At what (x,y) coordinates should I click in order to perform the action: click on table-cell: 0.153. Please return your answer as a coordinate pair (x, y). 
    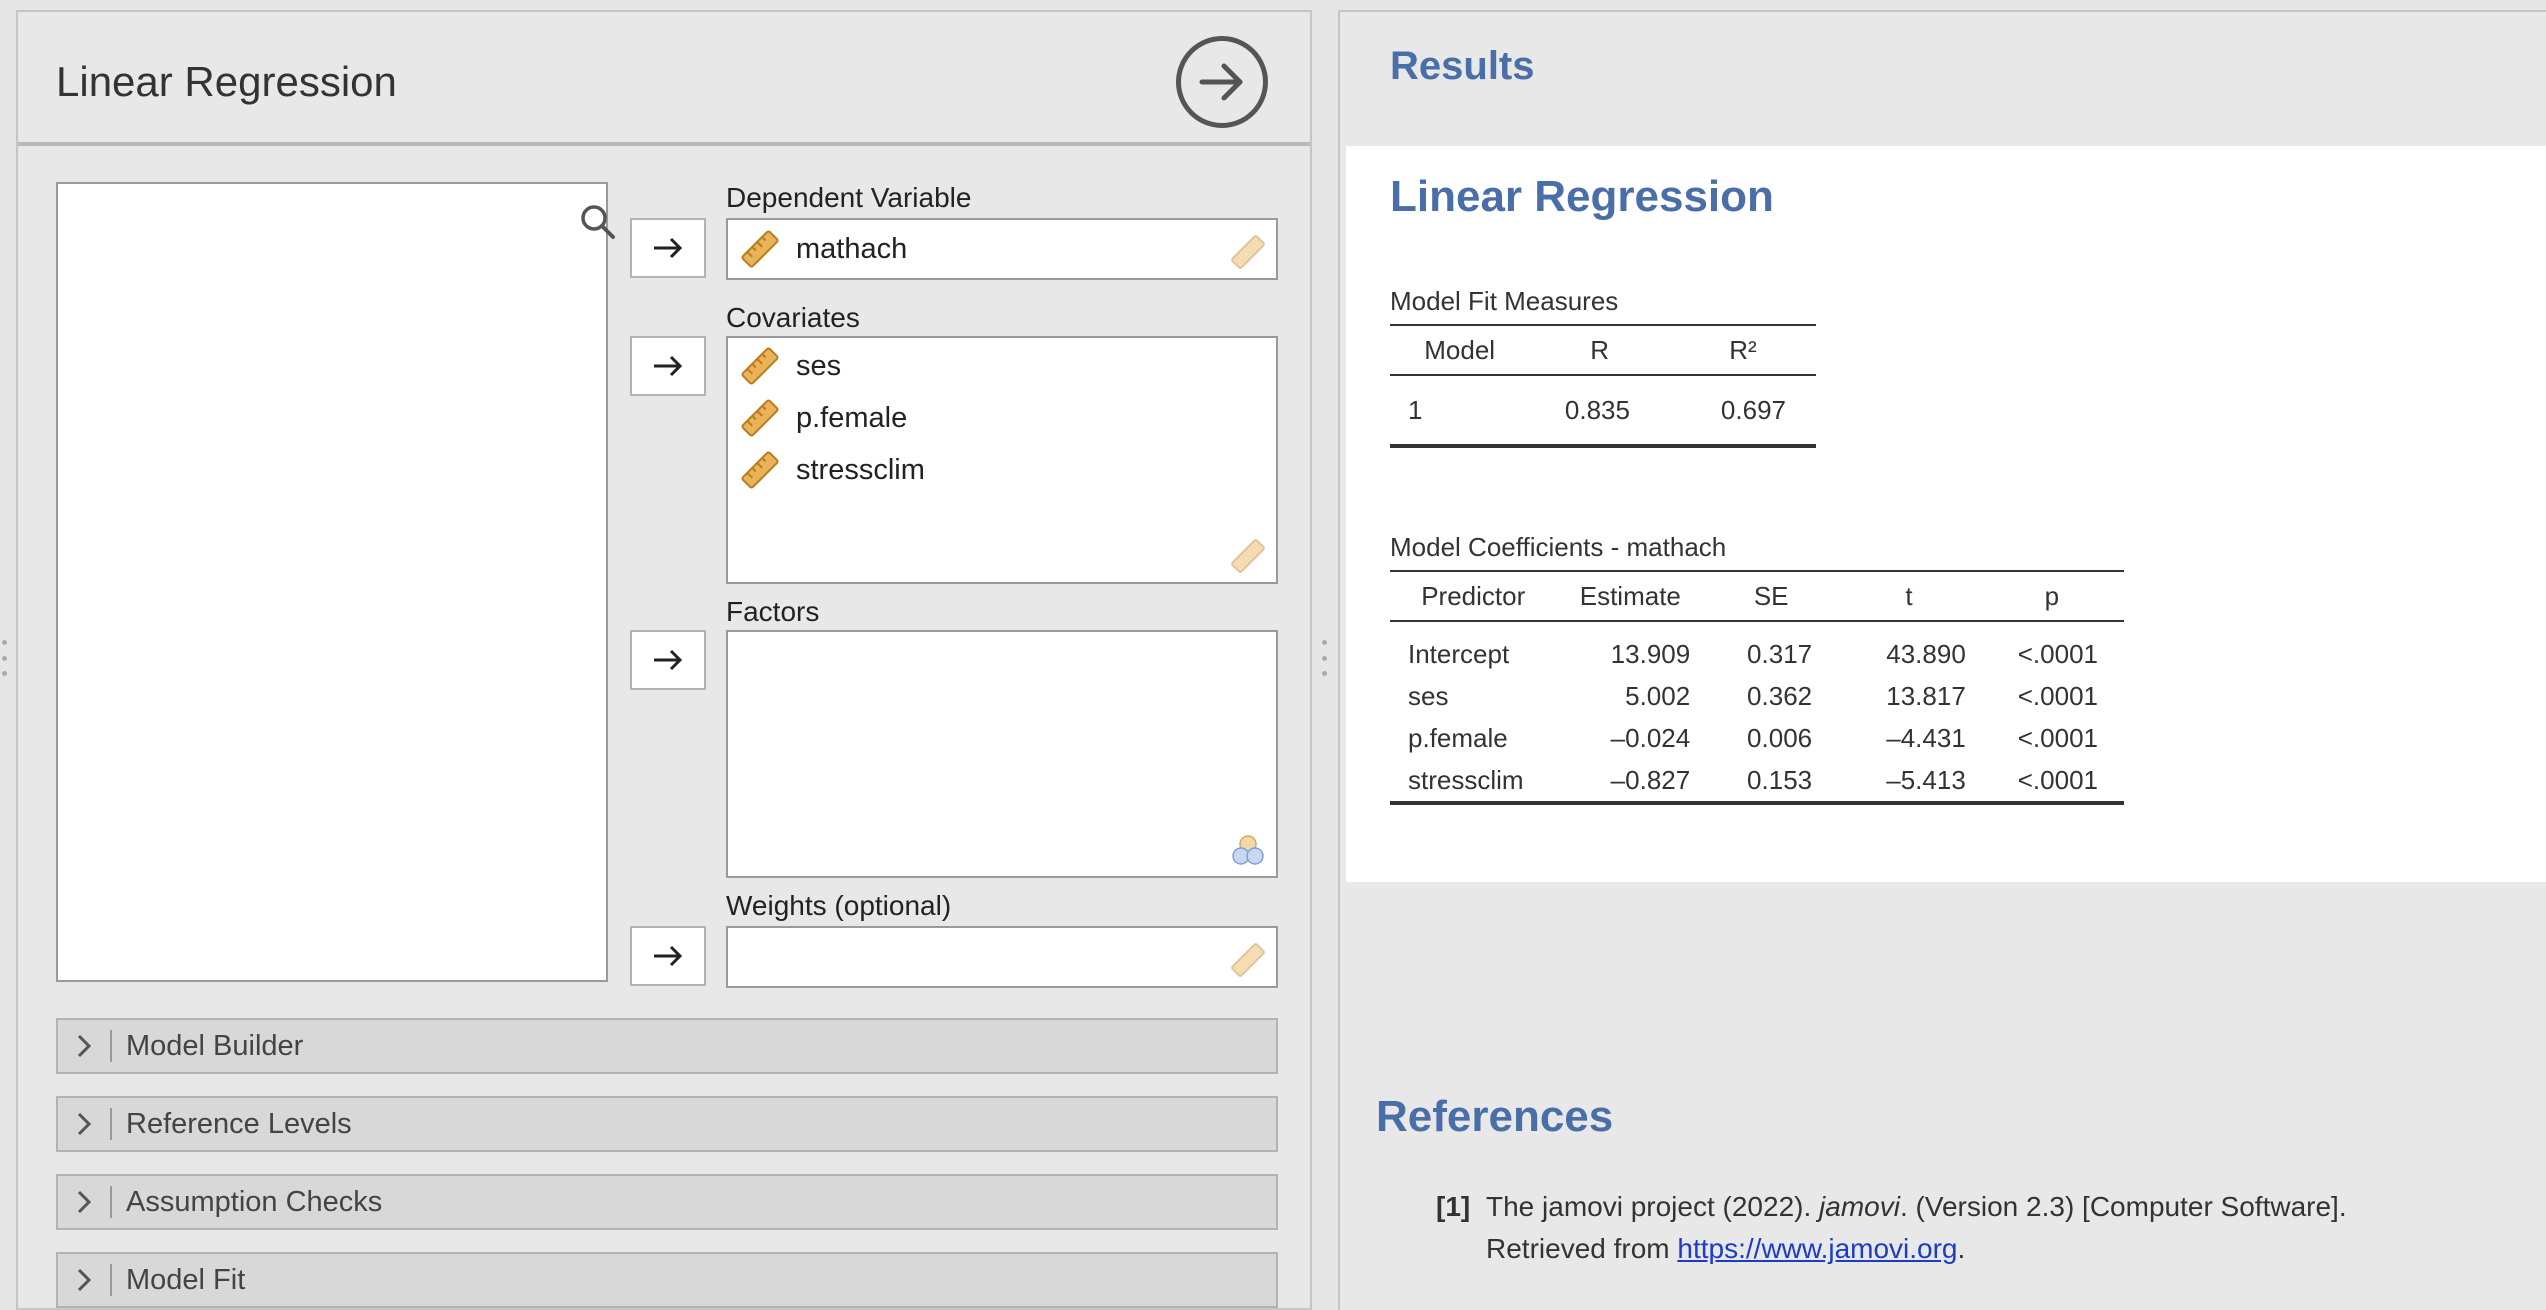
    Looking at the image, I should click on (1771, 782).